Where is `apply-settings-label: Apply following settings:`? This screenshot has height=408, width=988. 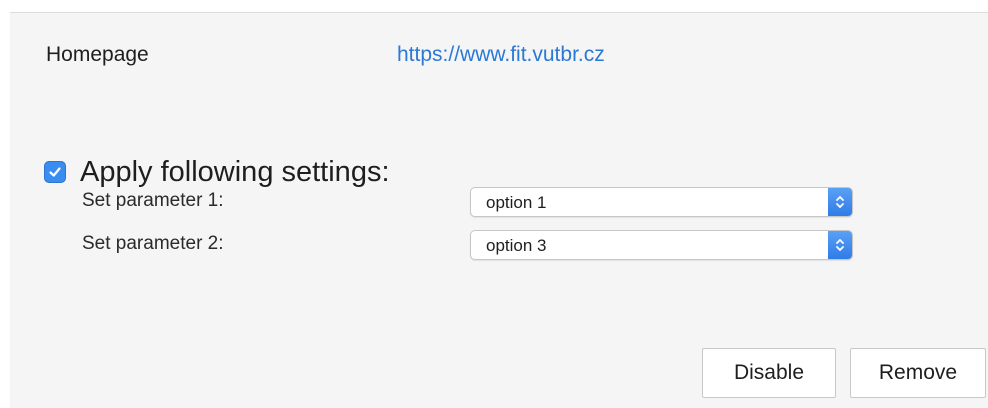
apply-settings-label: Apply following settings: is located at coordinates (235, 172).